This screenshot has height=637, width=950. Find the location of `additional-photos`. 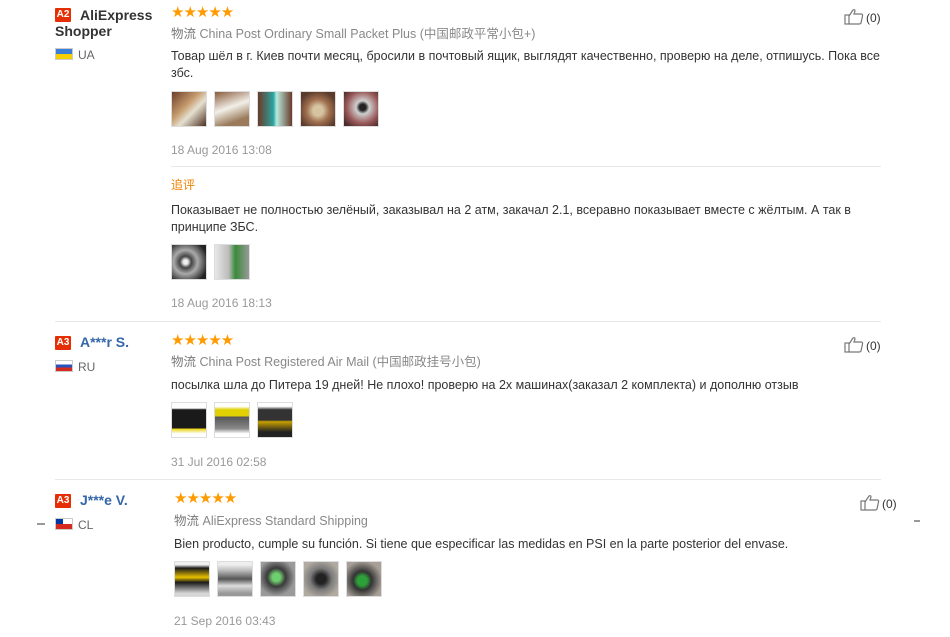

additional-photos is located at coordinates (214, 262).